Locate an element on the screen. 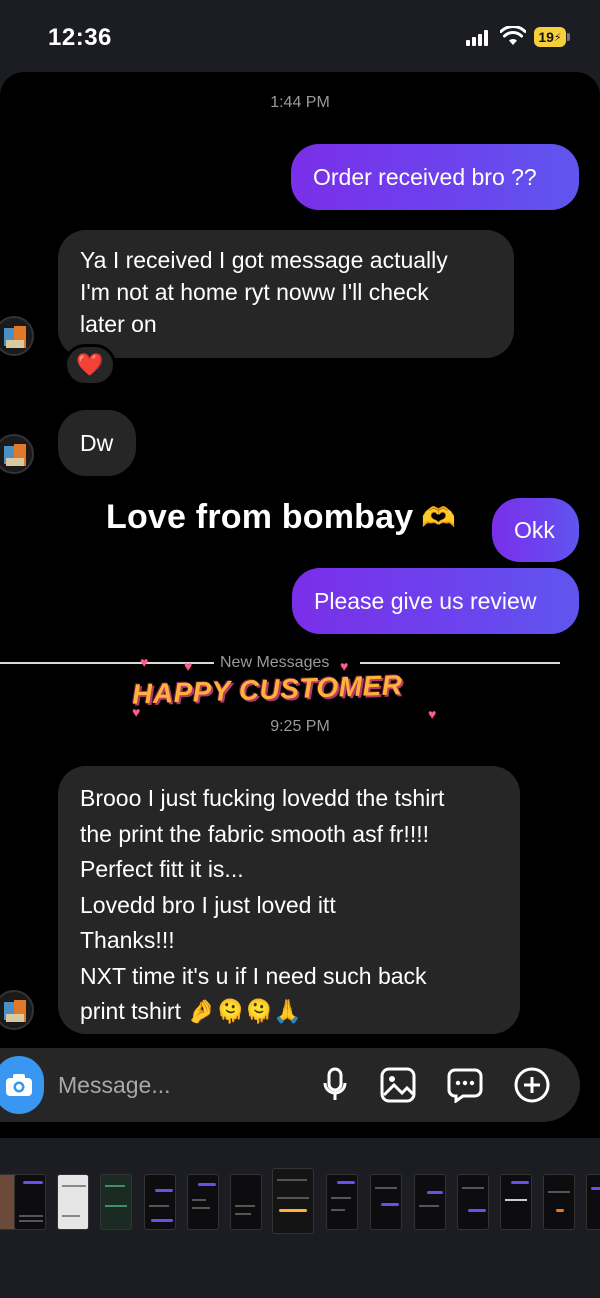 This screenshot has width=600, height=1298. sticker-button is located at coordinates (465, 1085).